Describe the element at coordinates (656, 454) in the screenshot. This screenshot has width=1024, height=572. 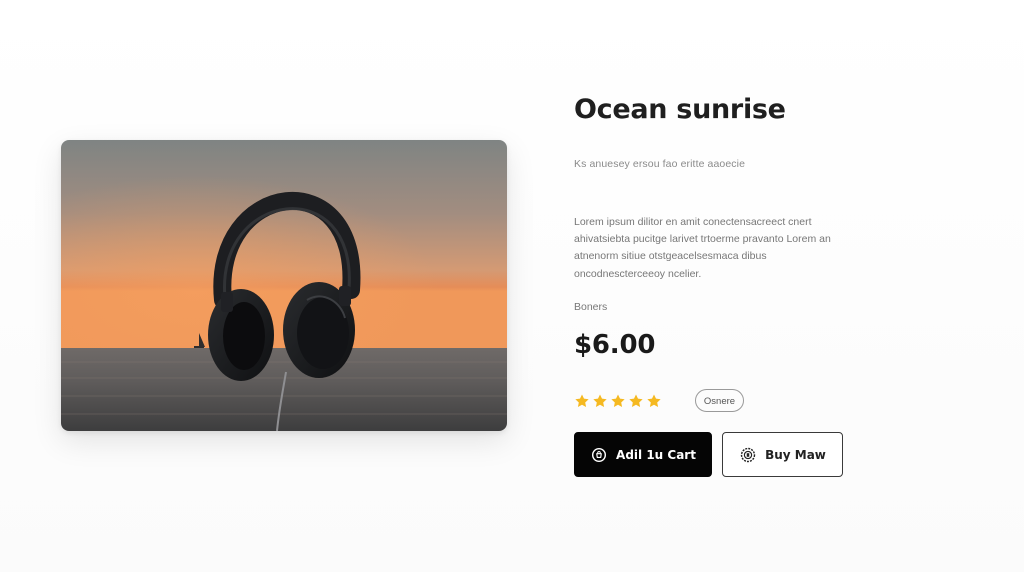
I see `add-to-cart-label: Adil 1u Cart` at that location.